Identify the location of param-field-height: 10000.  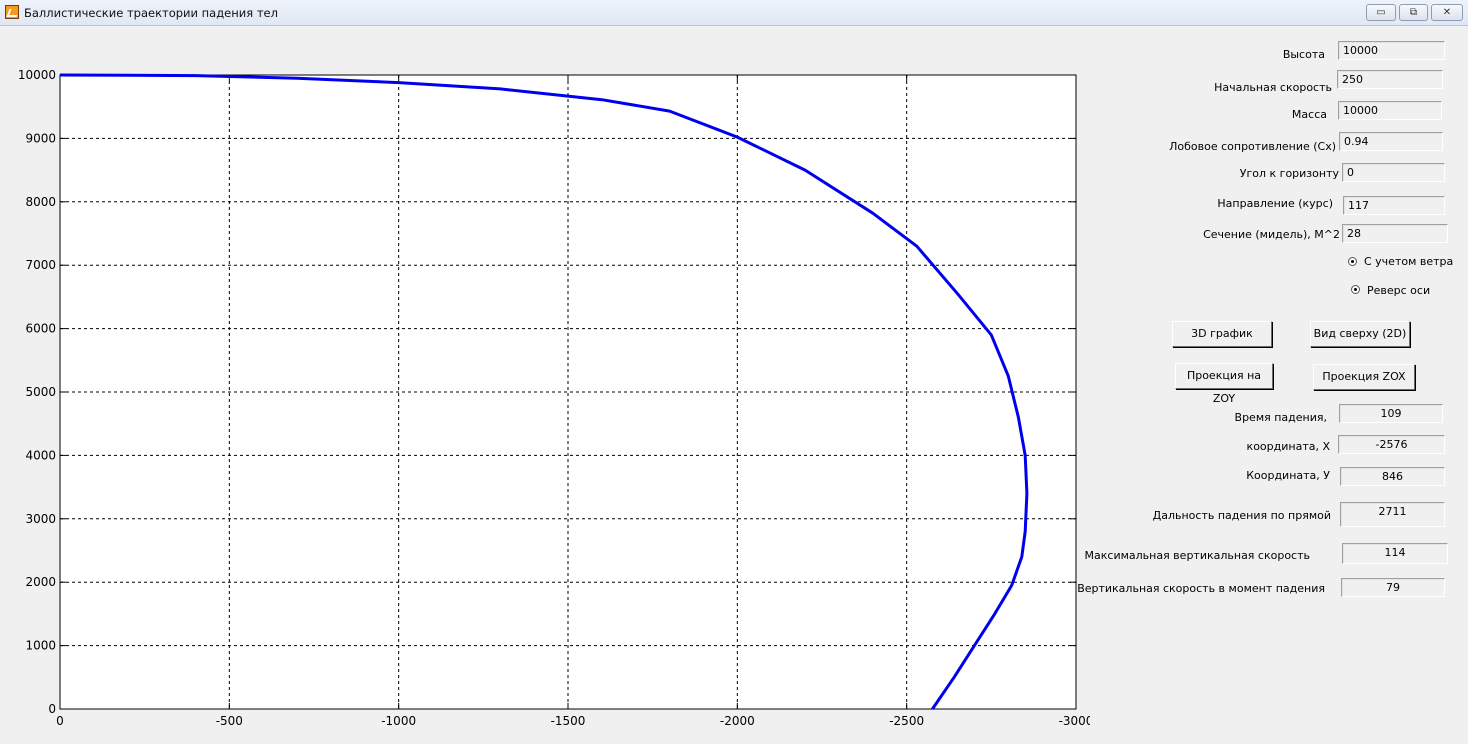
(1391, 50).